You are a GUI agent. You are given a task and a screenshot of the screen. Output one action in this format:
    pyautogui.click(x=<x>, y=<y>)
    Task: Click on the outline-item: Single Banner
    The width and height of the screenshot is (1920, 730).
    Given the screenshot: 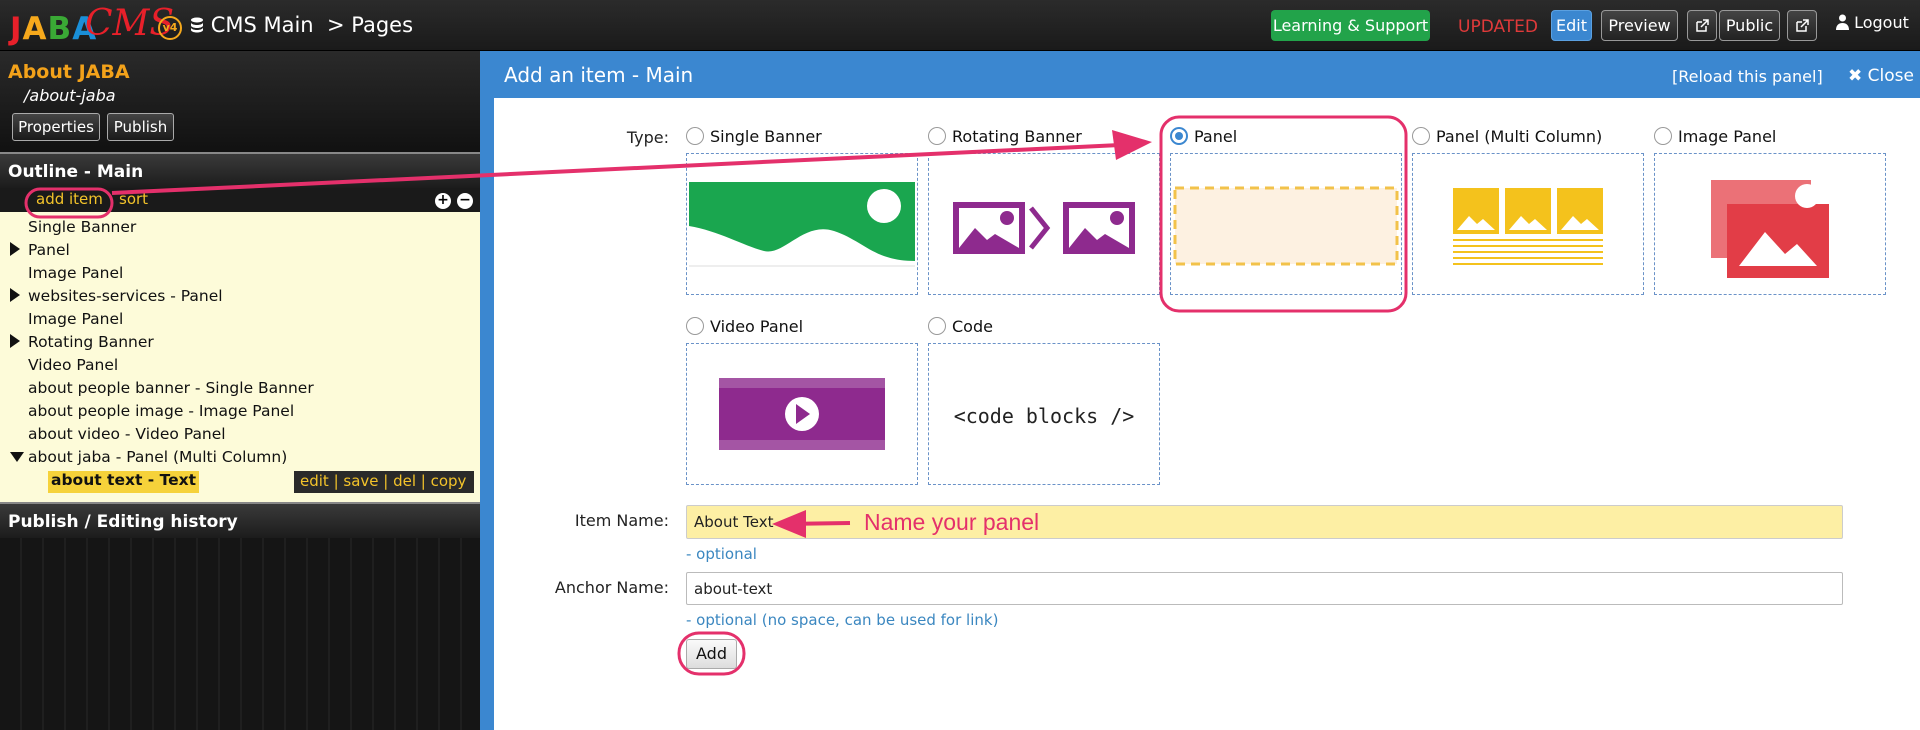 What is the action you would take?
    pyautogui.click(x=82, y=229)
    